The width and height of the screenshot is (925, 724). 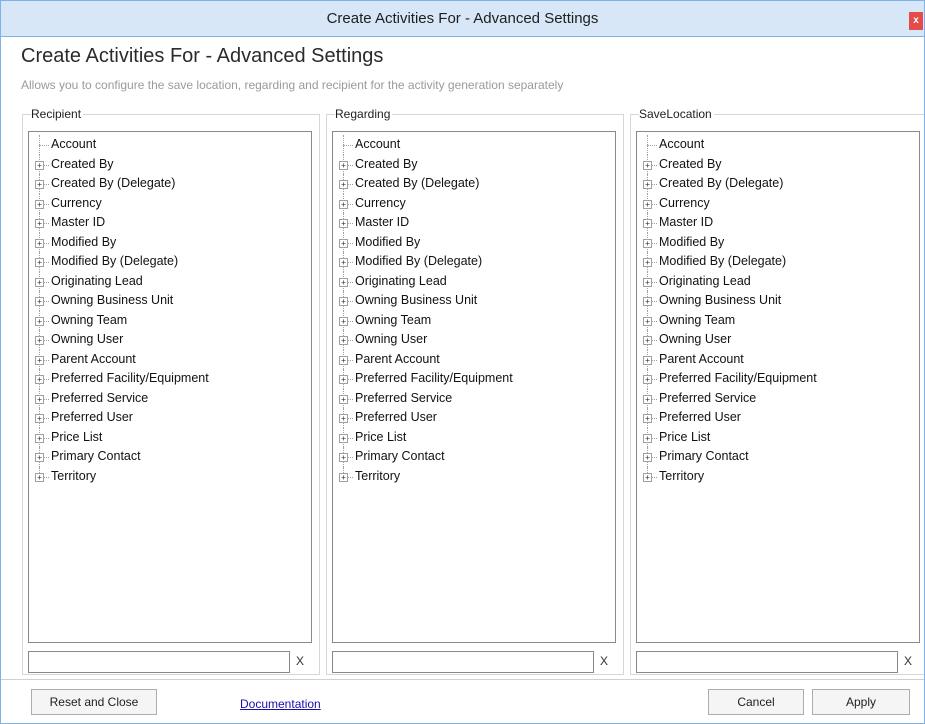 I want to click on cancel-button: Cancel, so click(x=756, y=702).